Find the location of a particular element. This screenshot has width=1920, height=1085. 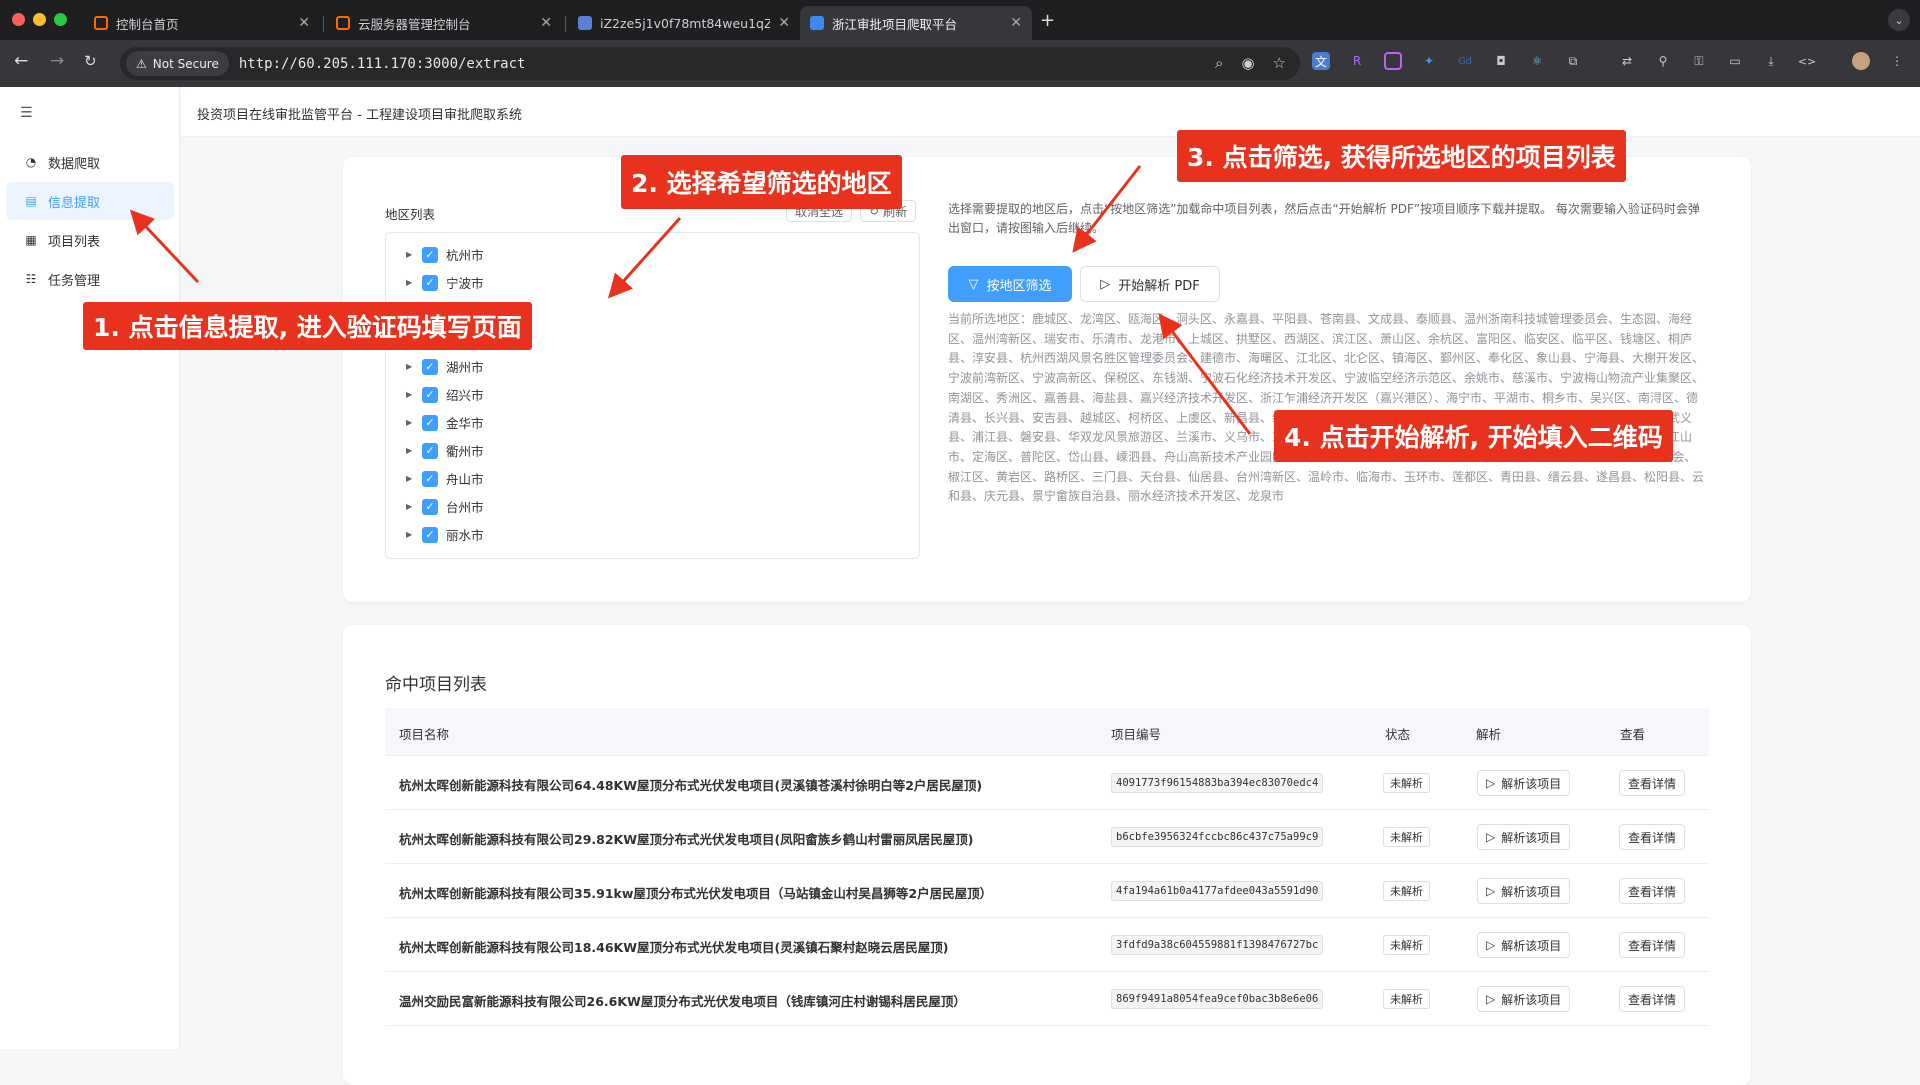

warning-icon: ⚠ is located at coordinates (141, 63).